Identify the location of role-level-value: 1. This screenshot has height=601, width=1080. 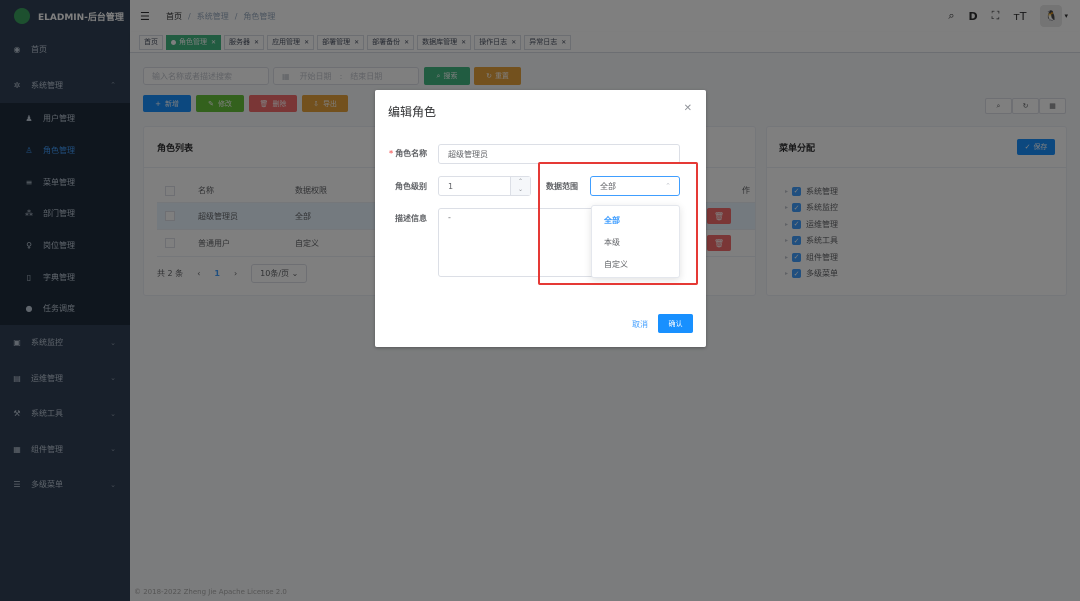
(451, 186).